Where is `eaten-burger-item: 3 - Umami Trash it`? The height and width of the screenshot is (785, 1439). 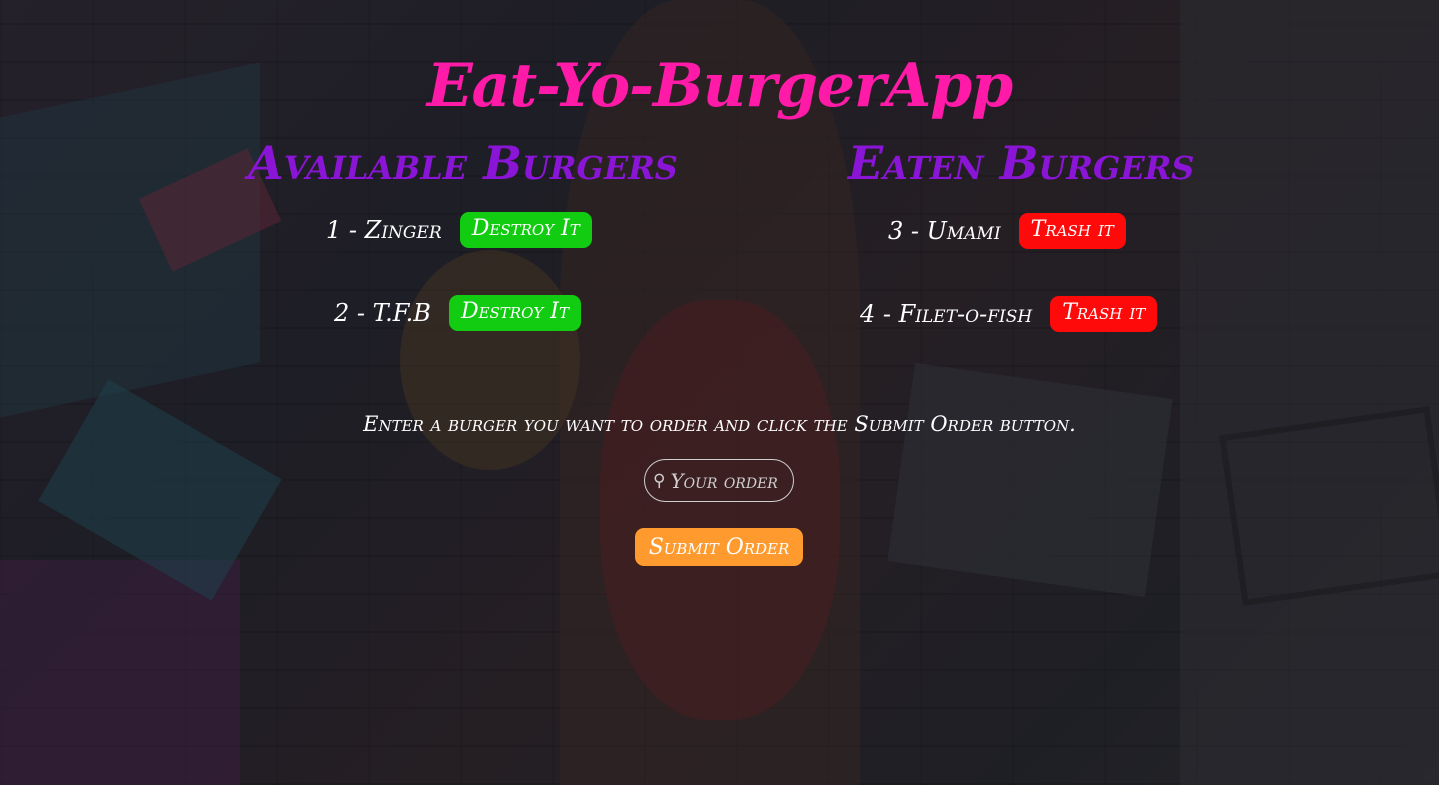
eaten-burger-item: 3 - Umami Trash it is located at coordinates (1007, 231).